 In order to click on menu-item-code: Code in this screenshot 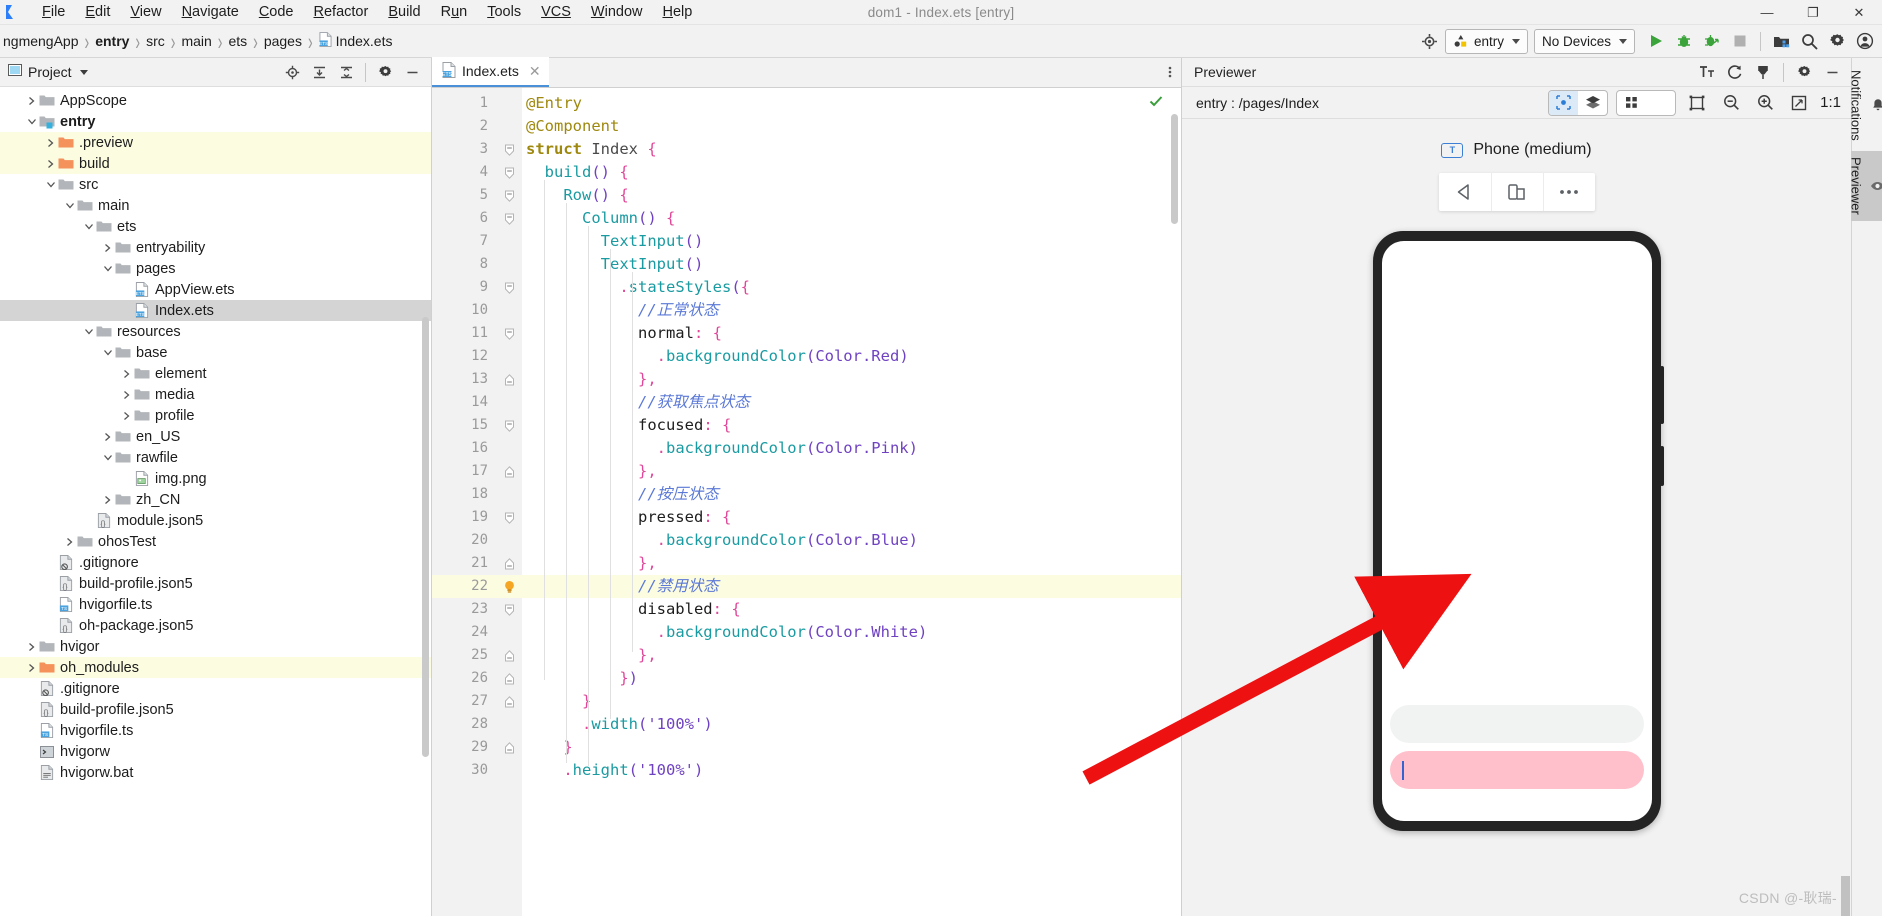, I will do `click(276, 12)`.